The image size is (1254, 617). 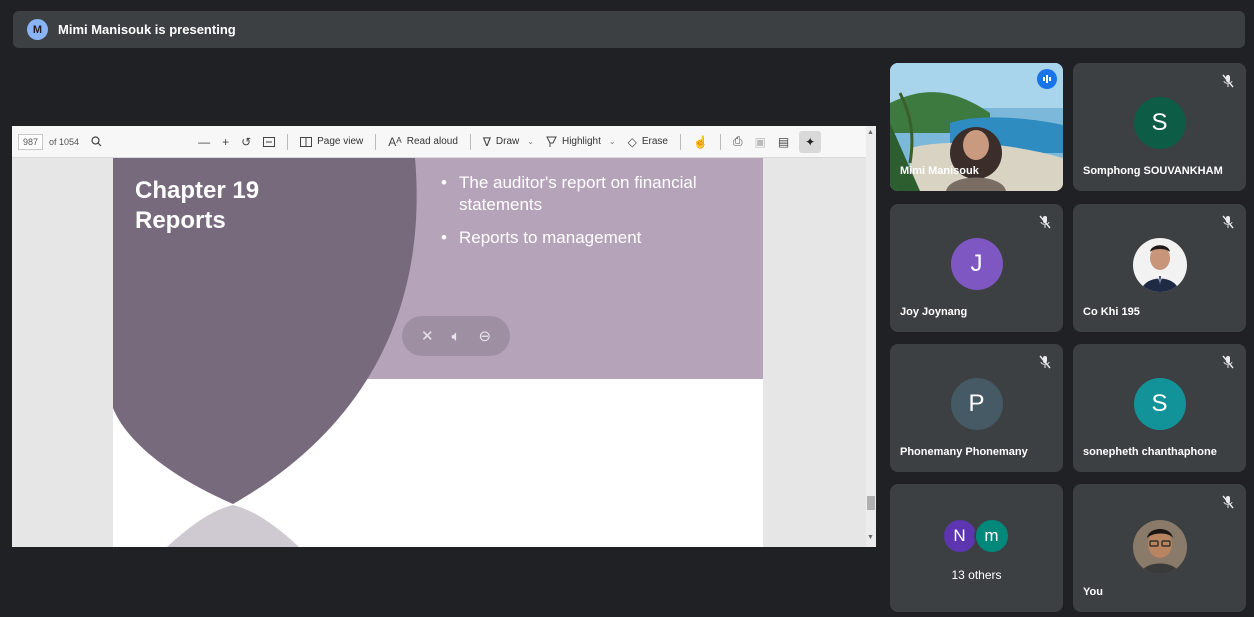 What do you see at coordinates (147, 29) in the screenshot?
I see `presenting-text: Mimi Manisouk is presenting` at bounding box center [147, 29].